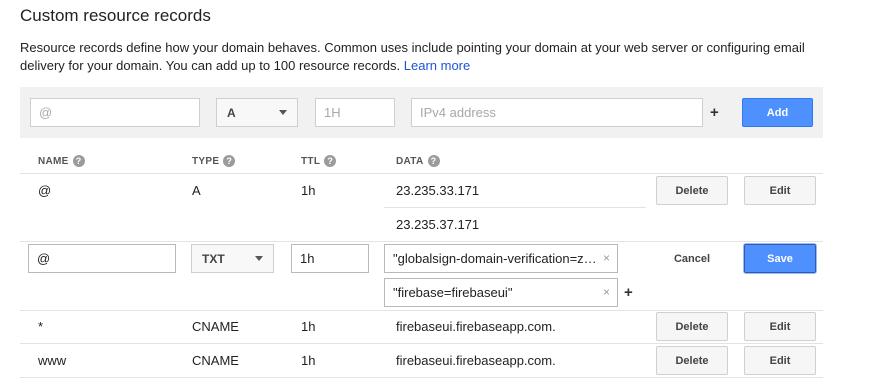 Image resolution: width=873 pixels, height=382 pixels. What do you see at coordinates (777, 112) in the screenshot?
I see `add-button: Add` at bounding box center [777, 112].